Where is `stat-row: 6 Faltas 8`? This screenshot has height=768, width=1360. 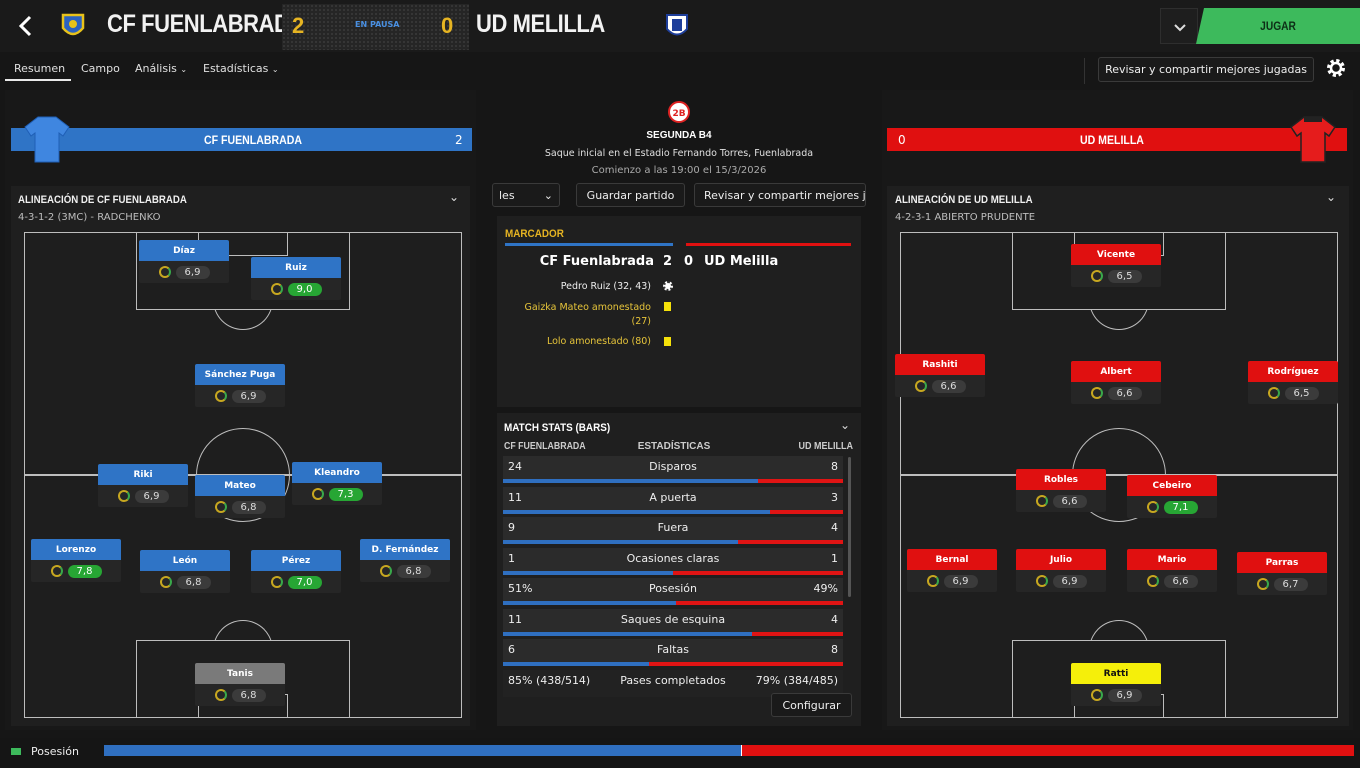
stat-row: 6 Faltas 8 is located at coordinates (673, 652).